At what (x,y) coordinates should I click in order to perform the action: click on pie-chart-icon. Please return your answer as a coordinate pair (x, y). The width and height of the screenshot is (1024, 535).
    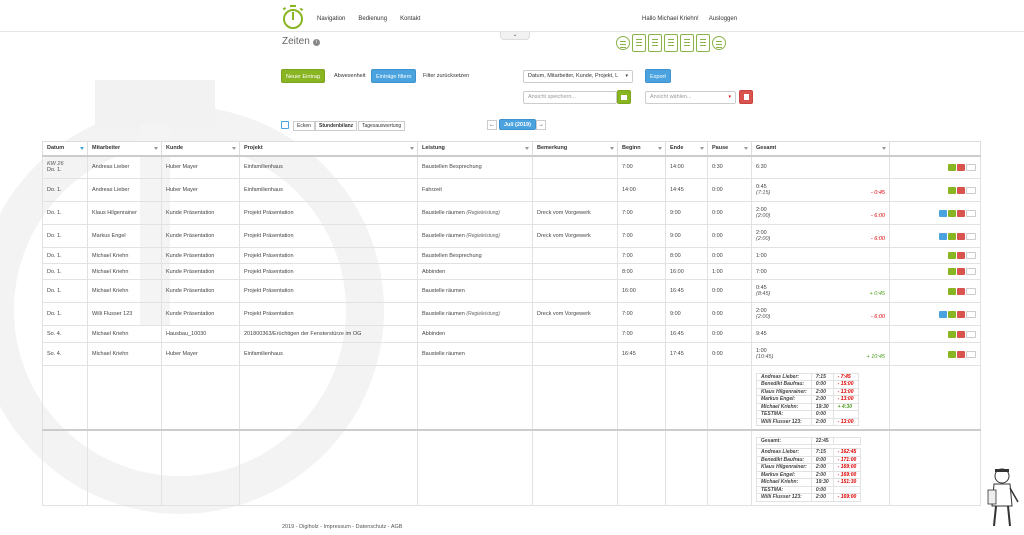
    Looking at the image, I should click on (623, 43).